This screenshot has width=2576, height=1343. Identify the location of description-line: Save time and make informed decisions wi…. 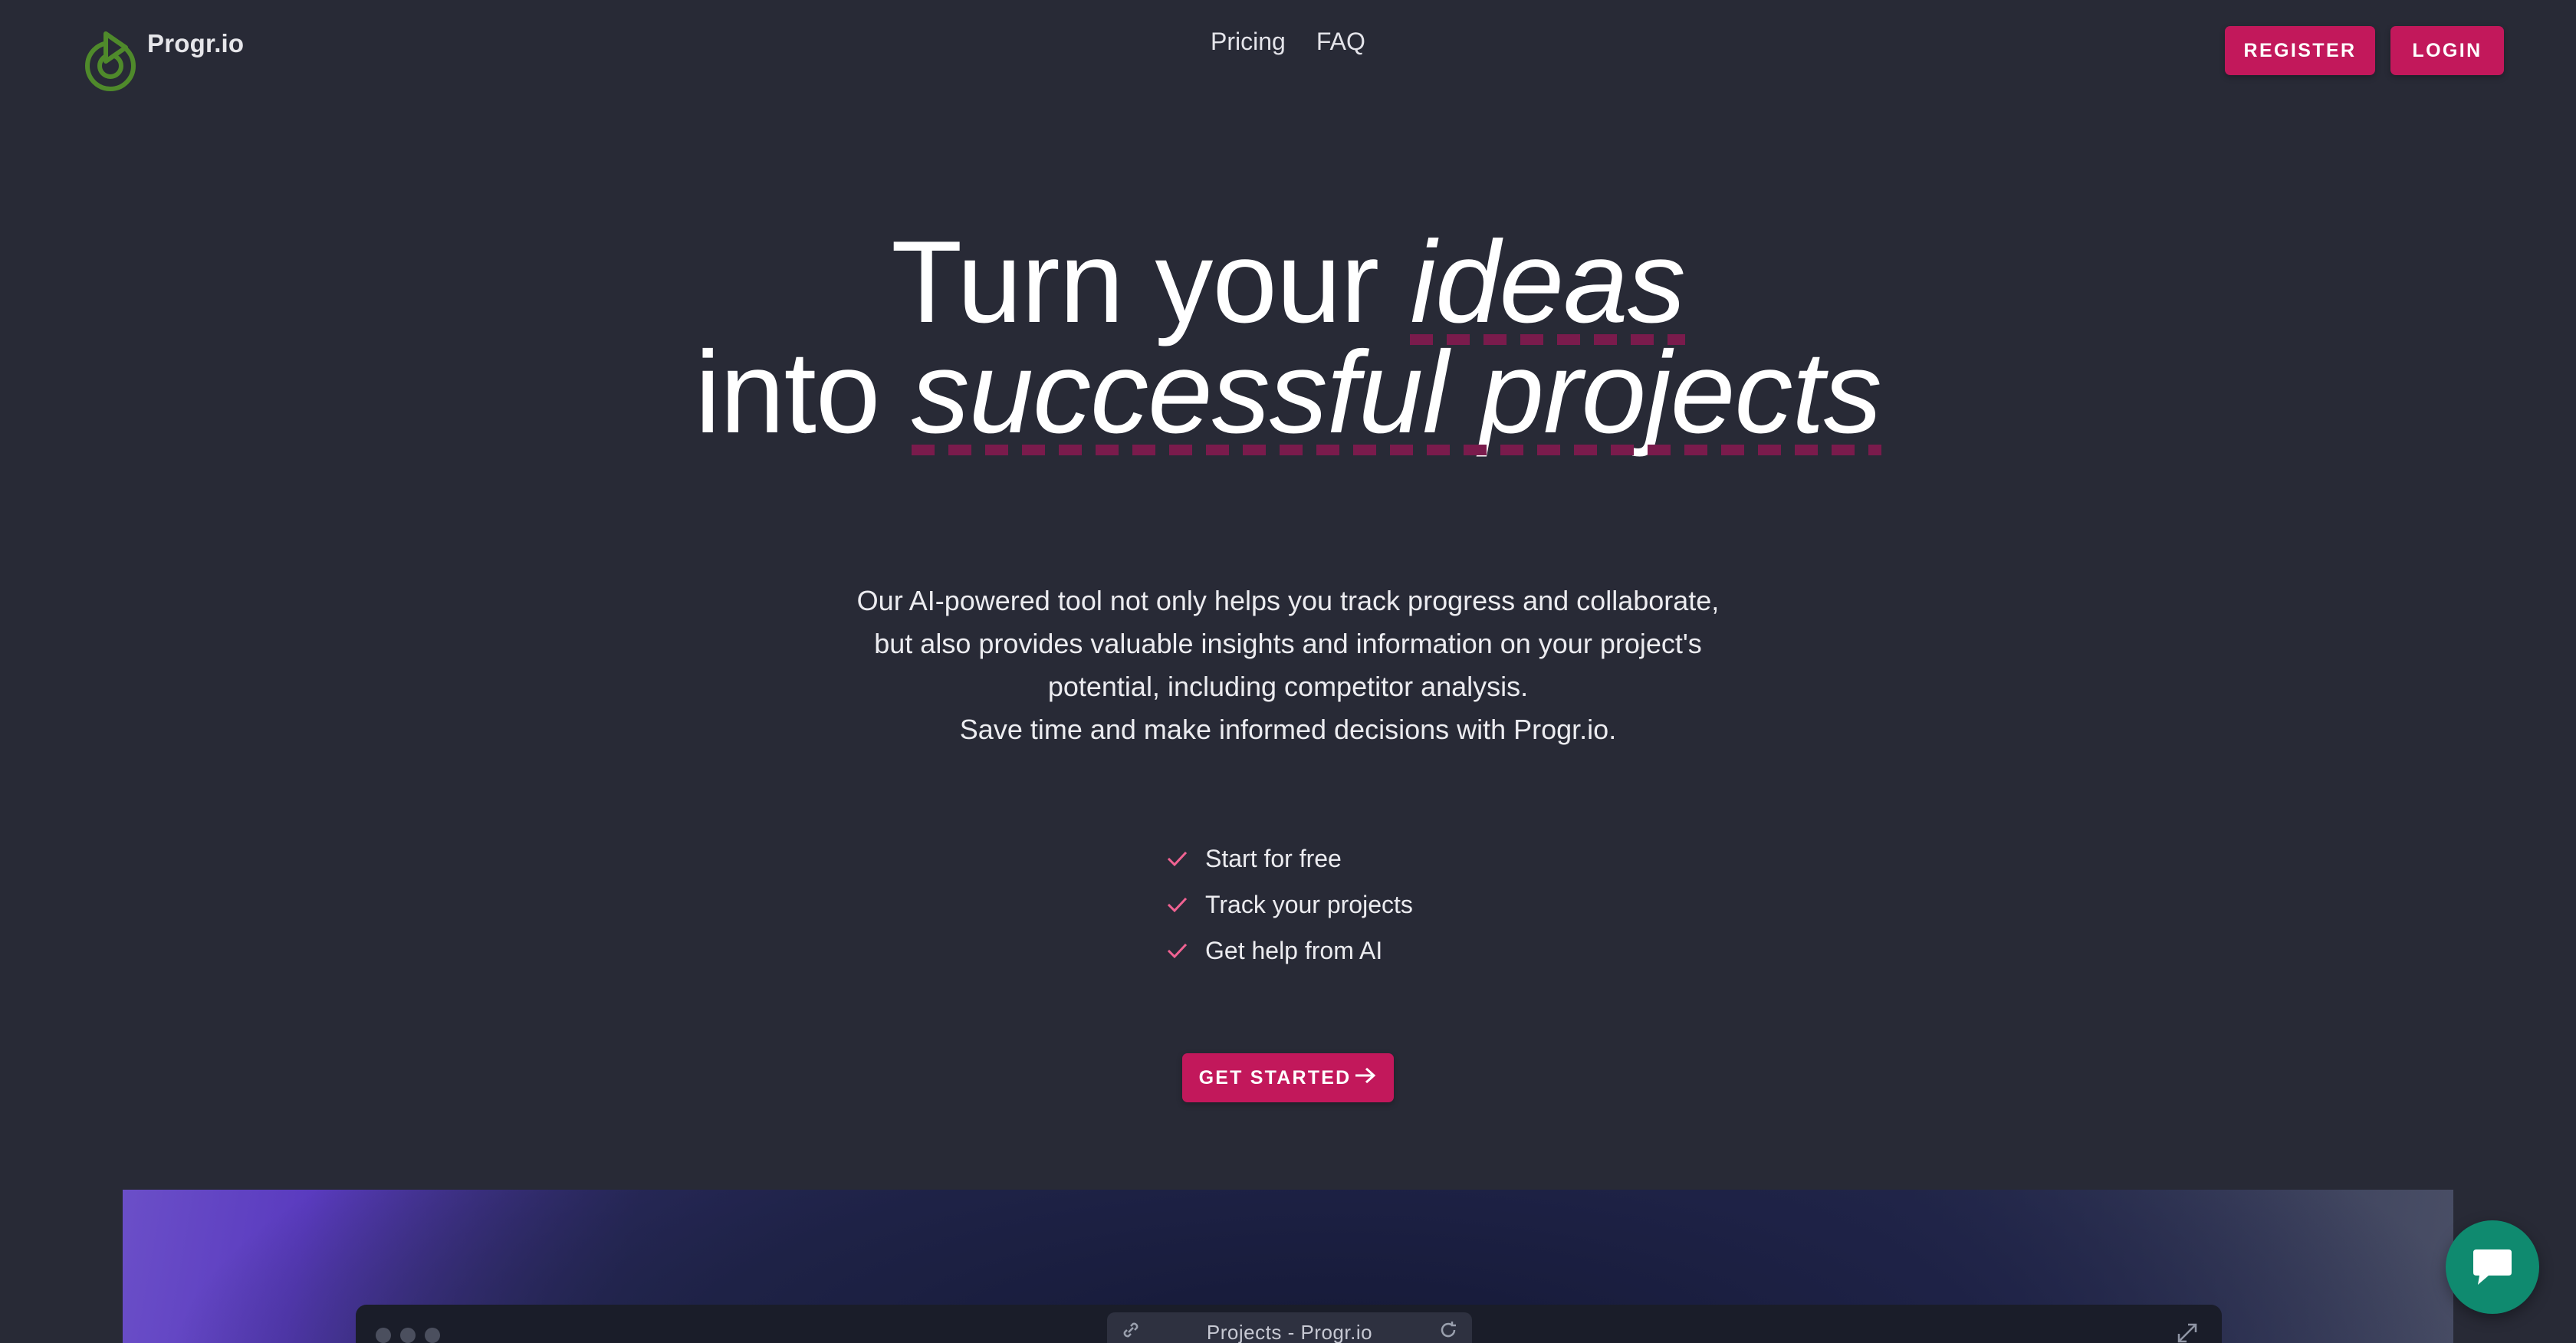
(1288, 730).